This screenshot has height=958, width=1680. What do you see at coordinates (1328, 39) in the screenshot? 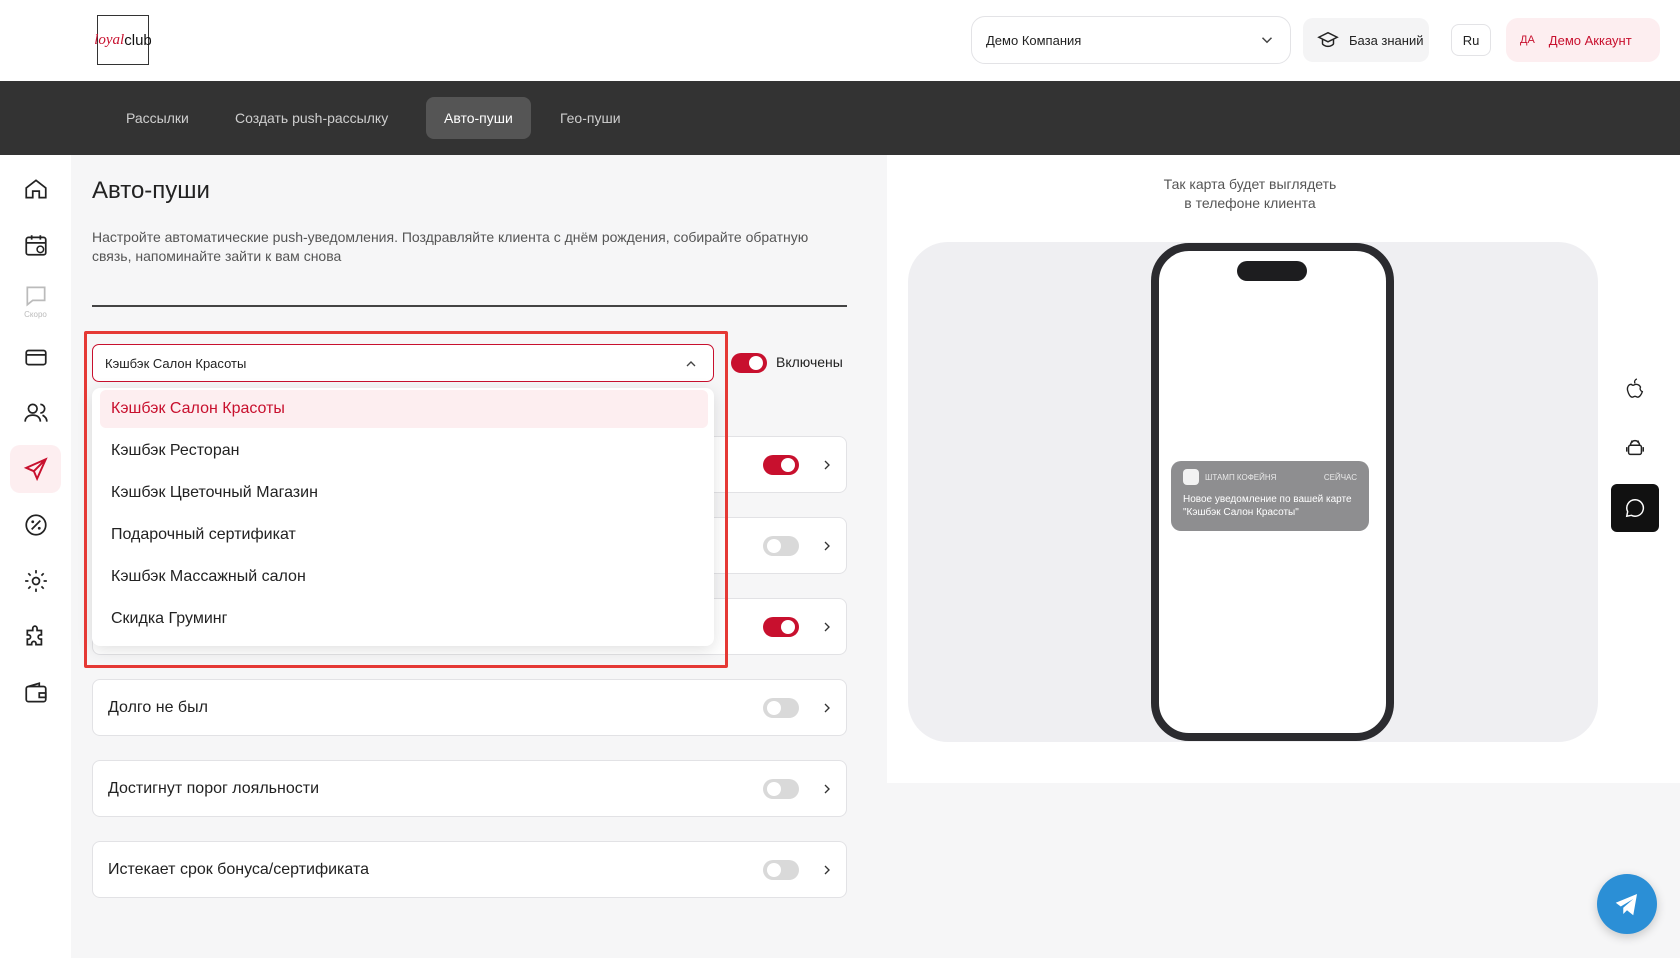
I see `graduation-cap-icon` at bounding box center [1328, 39].